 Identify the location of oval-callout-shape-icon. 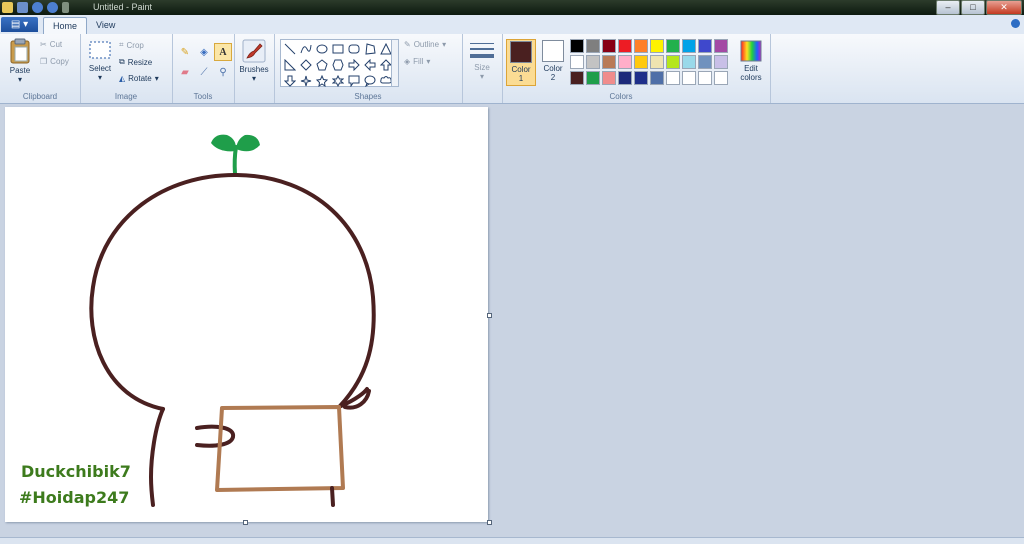
(369, 80).